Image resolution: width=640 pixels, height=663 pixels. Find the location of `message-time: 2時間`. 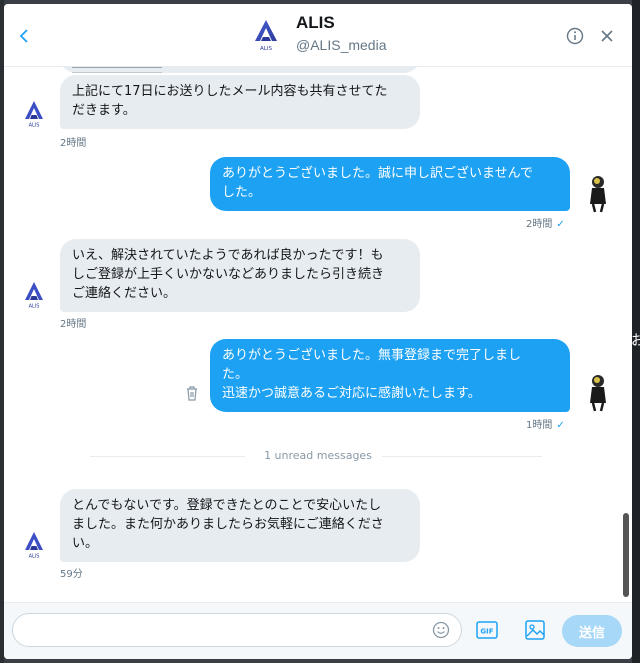

message-time: 2時間 is located at coordinates (539, 224).